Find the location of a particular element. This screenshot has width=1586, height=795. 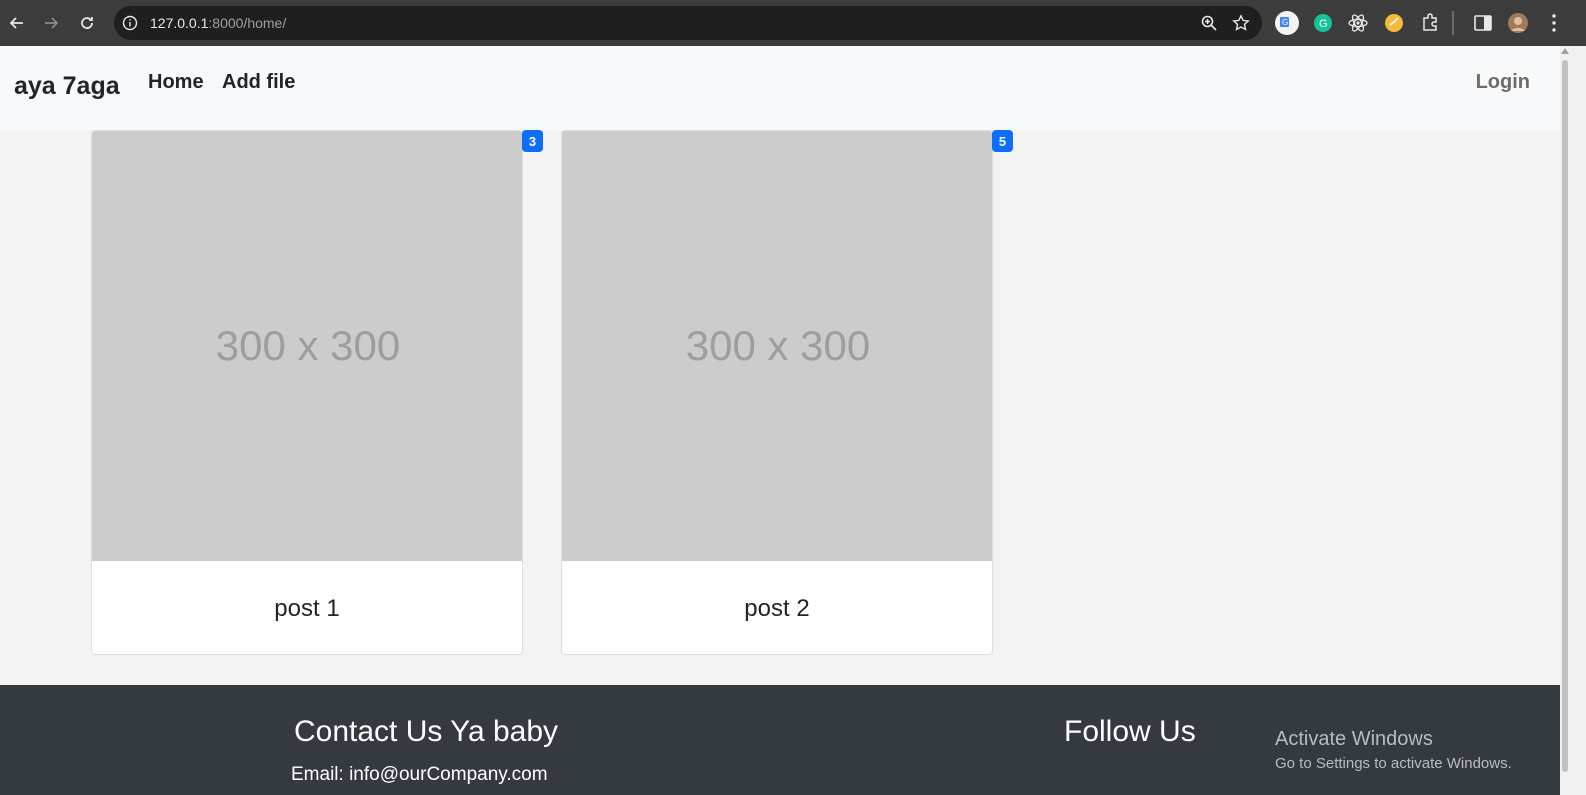

login-link: Login is located at coordinates (1503, 82).